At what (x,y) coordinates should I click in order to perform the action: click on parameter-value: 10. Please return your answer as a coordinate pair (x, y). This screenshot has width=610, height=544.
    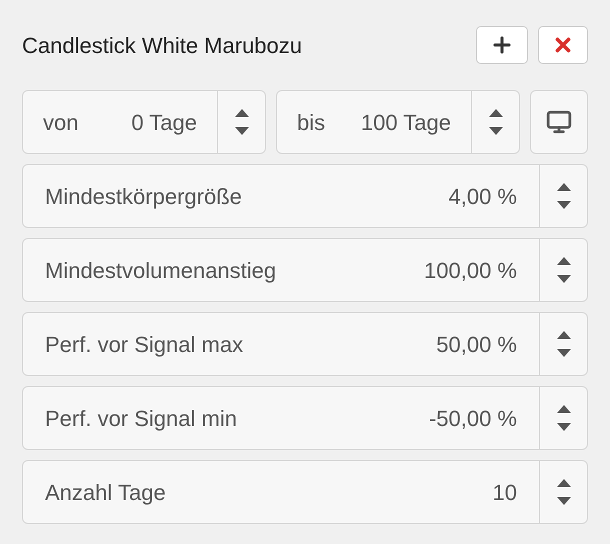
    Looking at the image, I should click on (504, 492).